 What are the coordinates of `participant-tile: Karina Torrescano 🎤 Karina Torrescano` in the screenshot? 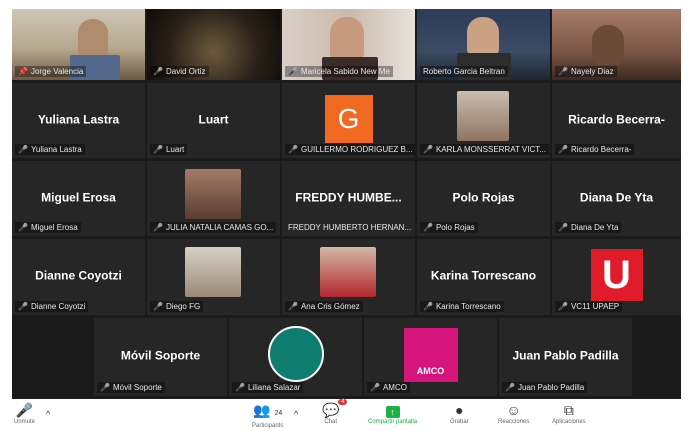 It's located at (483, 277).